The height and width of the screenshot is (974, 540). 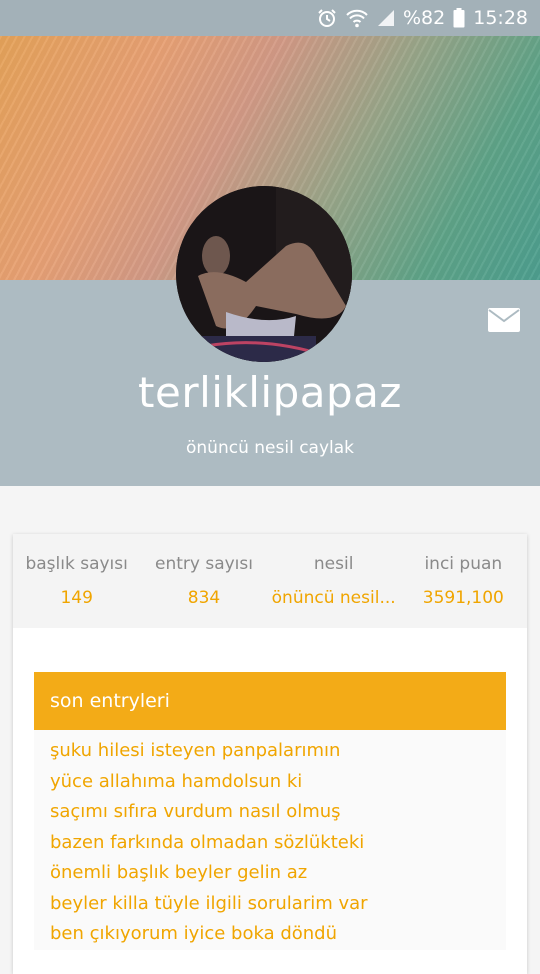 What do you see at coordinates (278, 782) in the screenshot?
I see `entry-link: yüce allahıma hamdolsun ki` at bounding box center [278, 782].